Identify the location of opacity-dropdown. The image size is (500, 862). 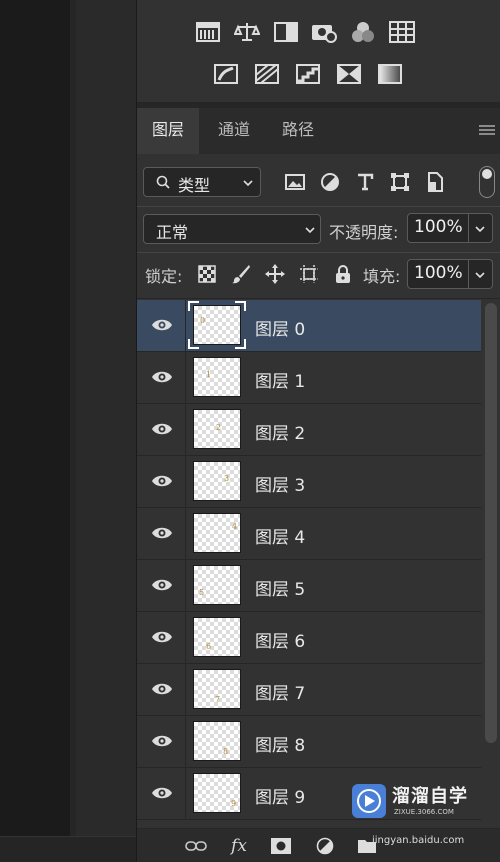
(481, 228).